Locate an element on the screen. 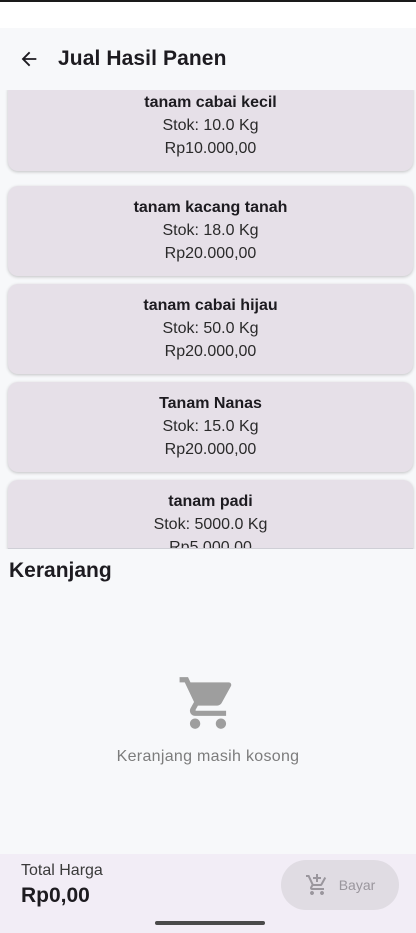 This screenshot has width=416, height=933. cart-empty-state: Keranjang masih kosong is located at coordinates (208, 719).